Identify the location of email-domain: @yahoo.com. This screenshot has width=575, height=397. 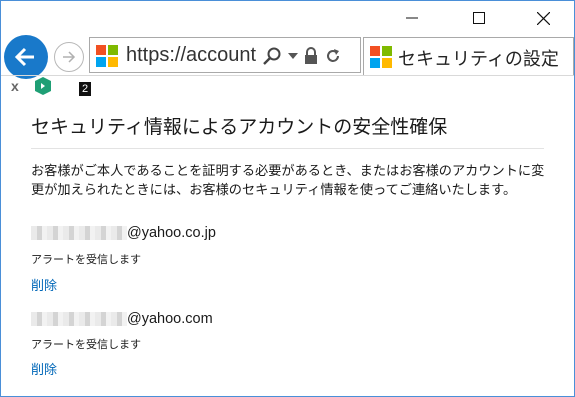
(170, 318).